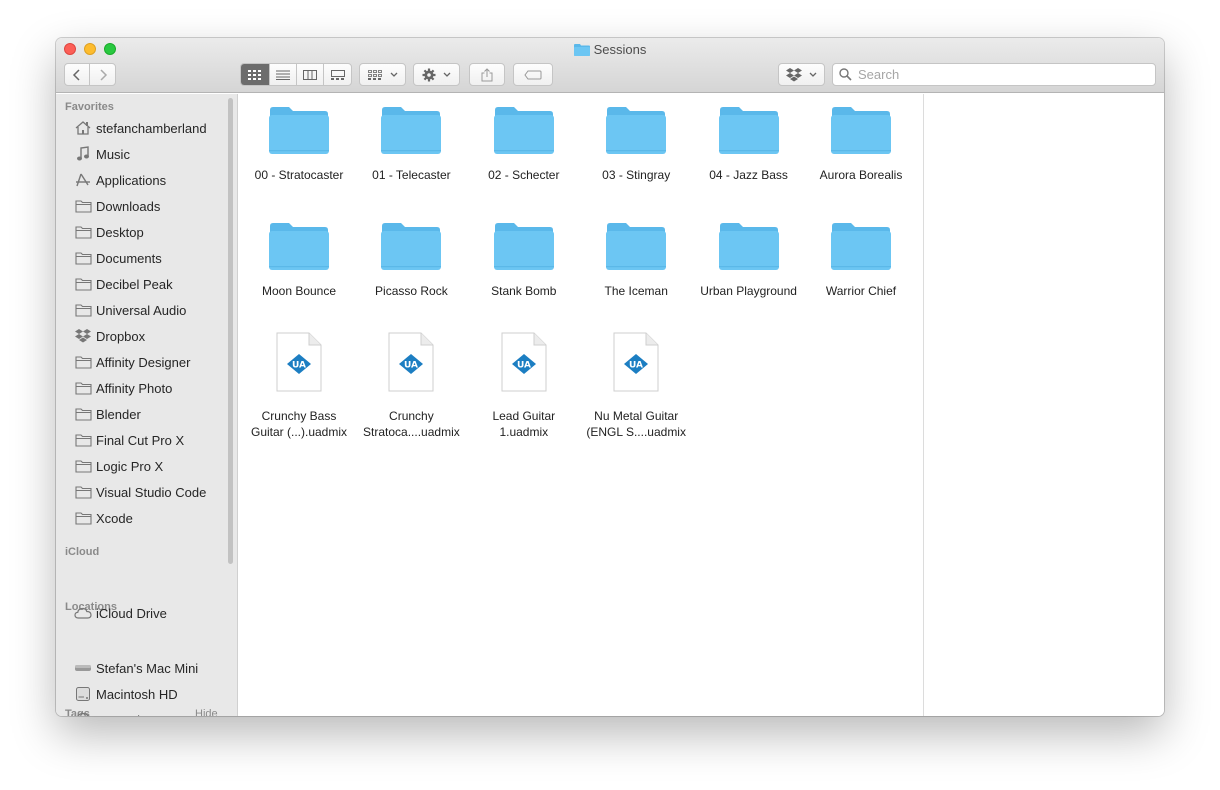  What do you see at coordinates (107, 414) in the screenshot?
I see `sidebar-item-blender: Blender` at bounding box center [107, 414].